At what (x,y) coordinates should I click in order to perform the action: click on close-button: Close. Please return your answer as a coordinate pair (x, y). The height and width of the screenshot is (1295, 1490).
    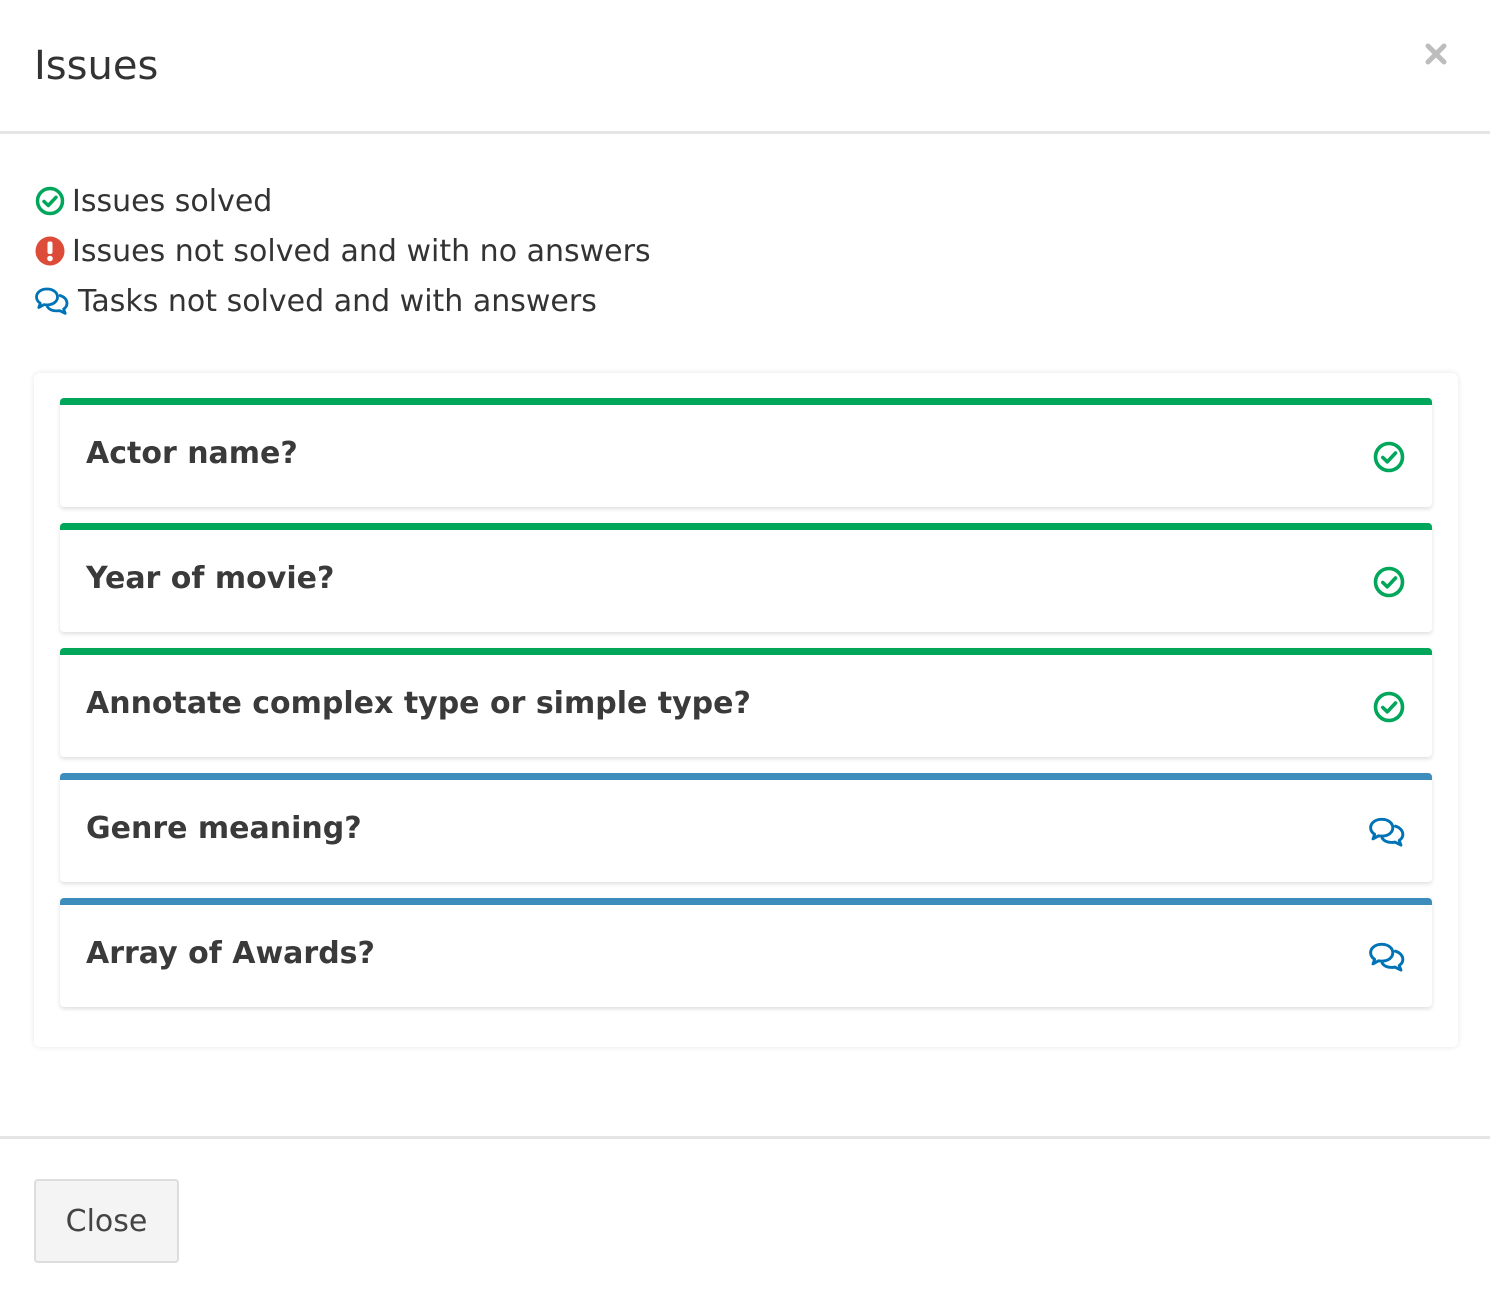
    Looking at the image, I should click on (106, 1221).